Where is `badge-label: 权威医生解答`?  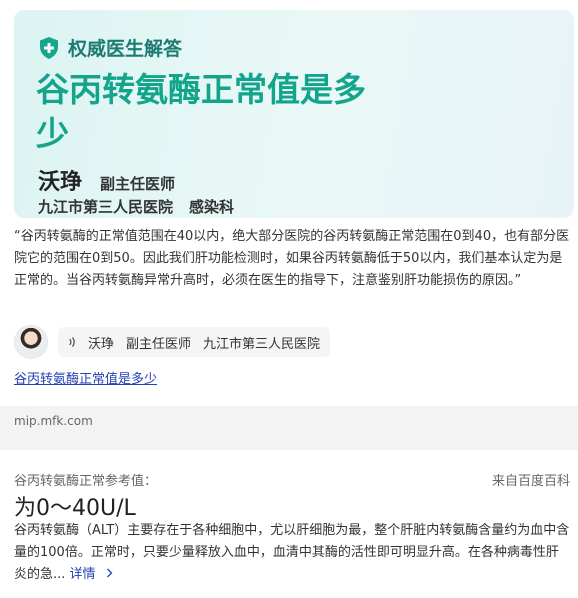
badge-label: 权威医生解答 is located at coordinates (125, 49).